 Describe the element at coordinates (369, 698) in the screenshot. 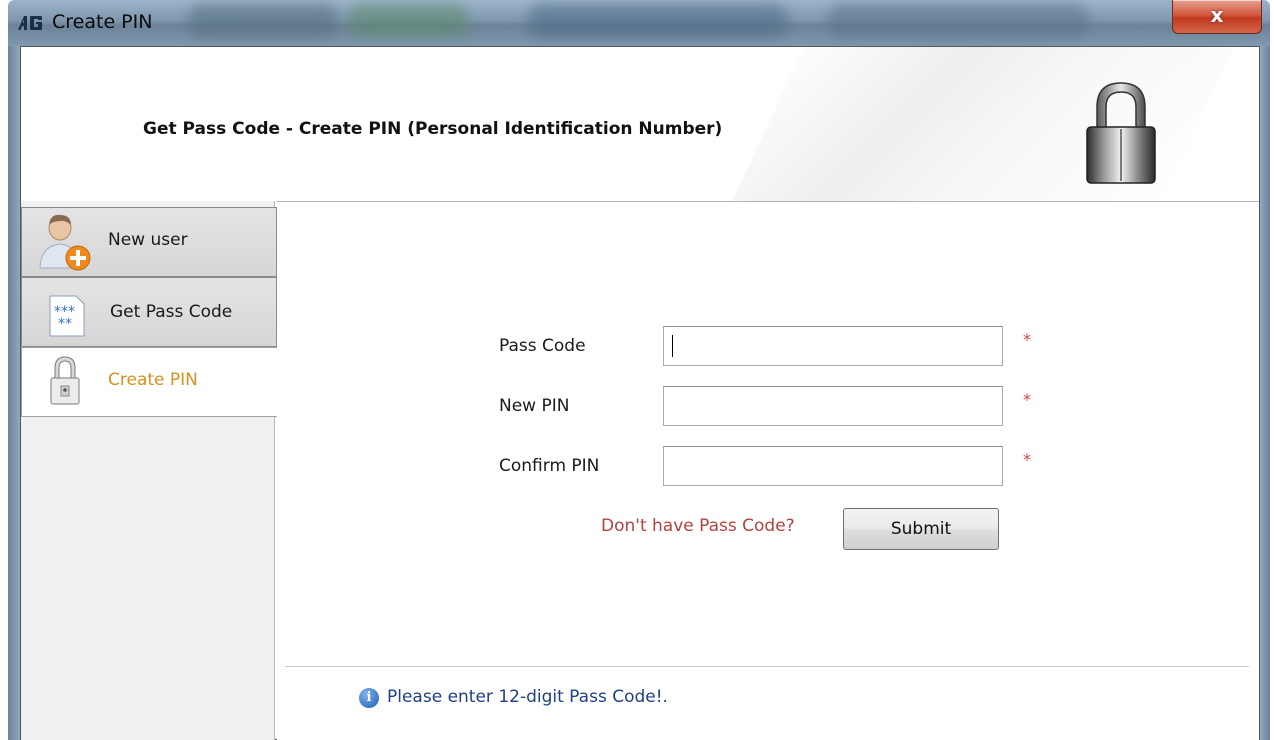

I see `info-icon: i` at that location.